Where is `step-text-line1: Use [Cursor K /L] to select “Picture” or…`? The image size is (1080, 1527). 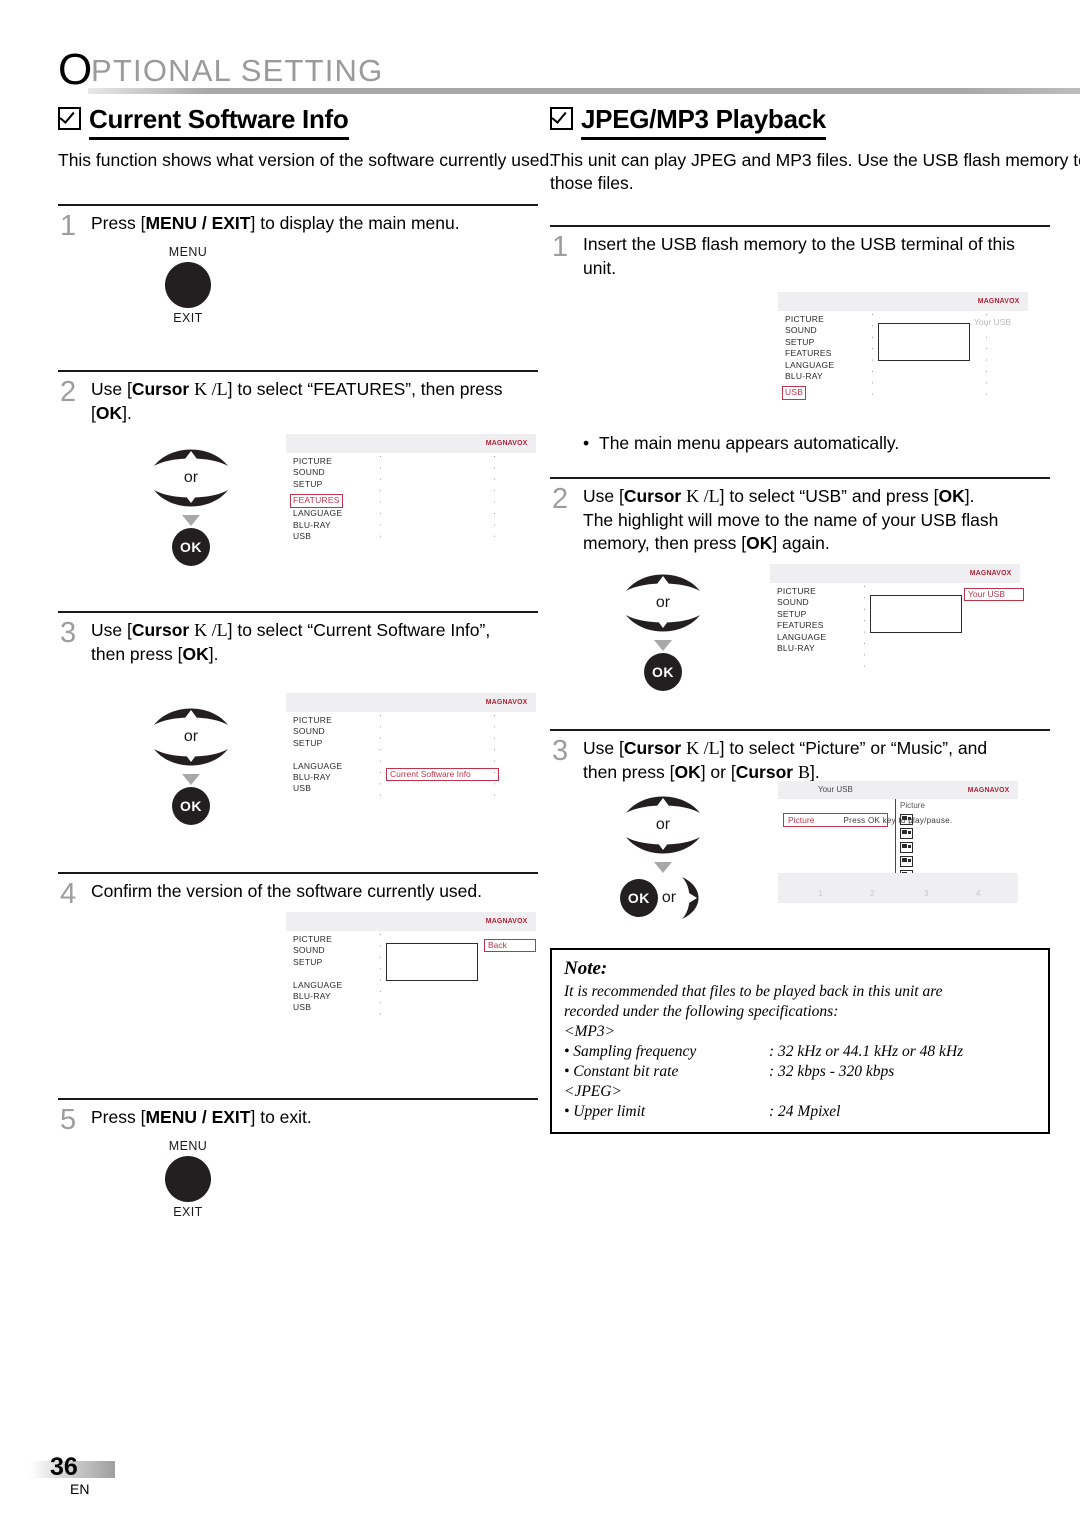
step-text-line1: Use [Cursor K /L] to select “Picture” or… is located at coordinates (816, 749).